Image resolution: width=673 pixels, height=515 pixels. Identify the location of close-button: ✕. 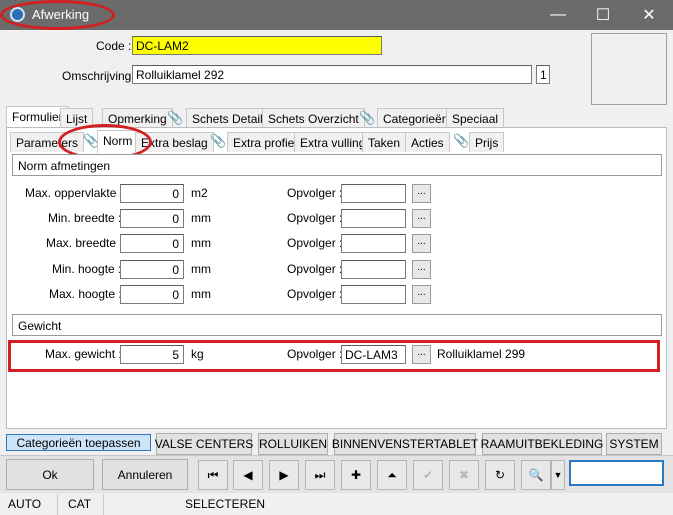
(649, 15).